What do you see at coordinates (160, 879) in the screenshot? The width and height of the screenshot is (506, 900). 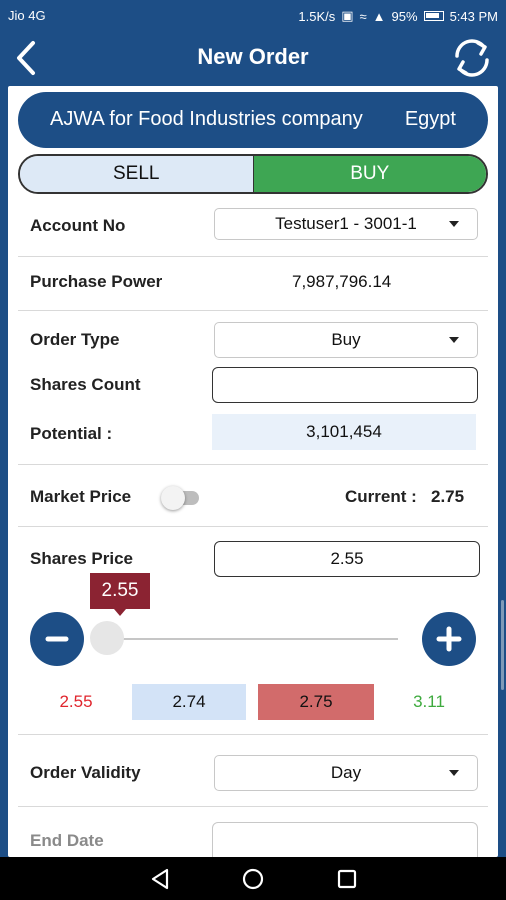 I see `nav-back-icon` at bounding box center [160, 879].